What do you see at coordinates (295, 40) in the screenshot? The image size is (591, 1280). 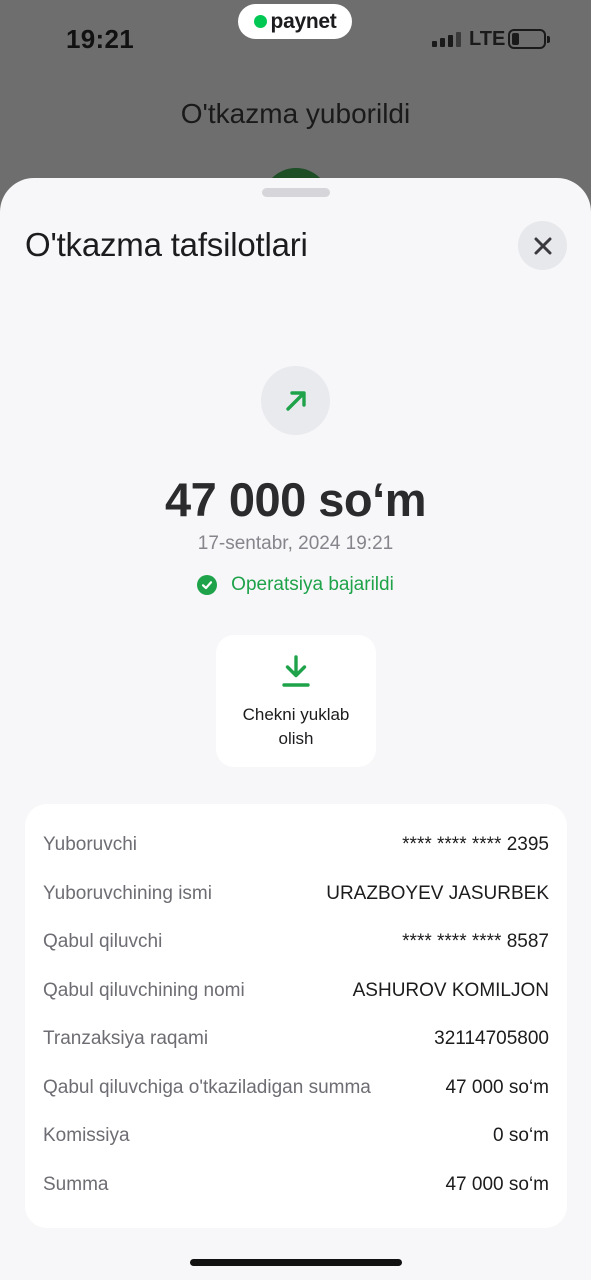 I see `status-bar: 19:21 paynet LTE` at bounding box center [295, 40].